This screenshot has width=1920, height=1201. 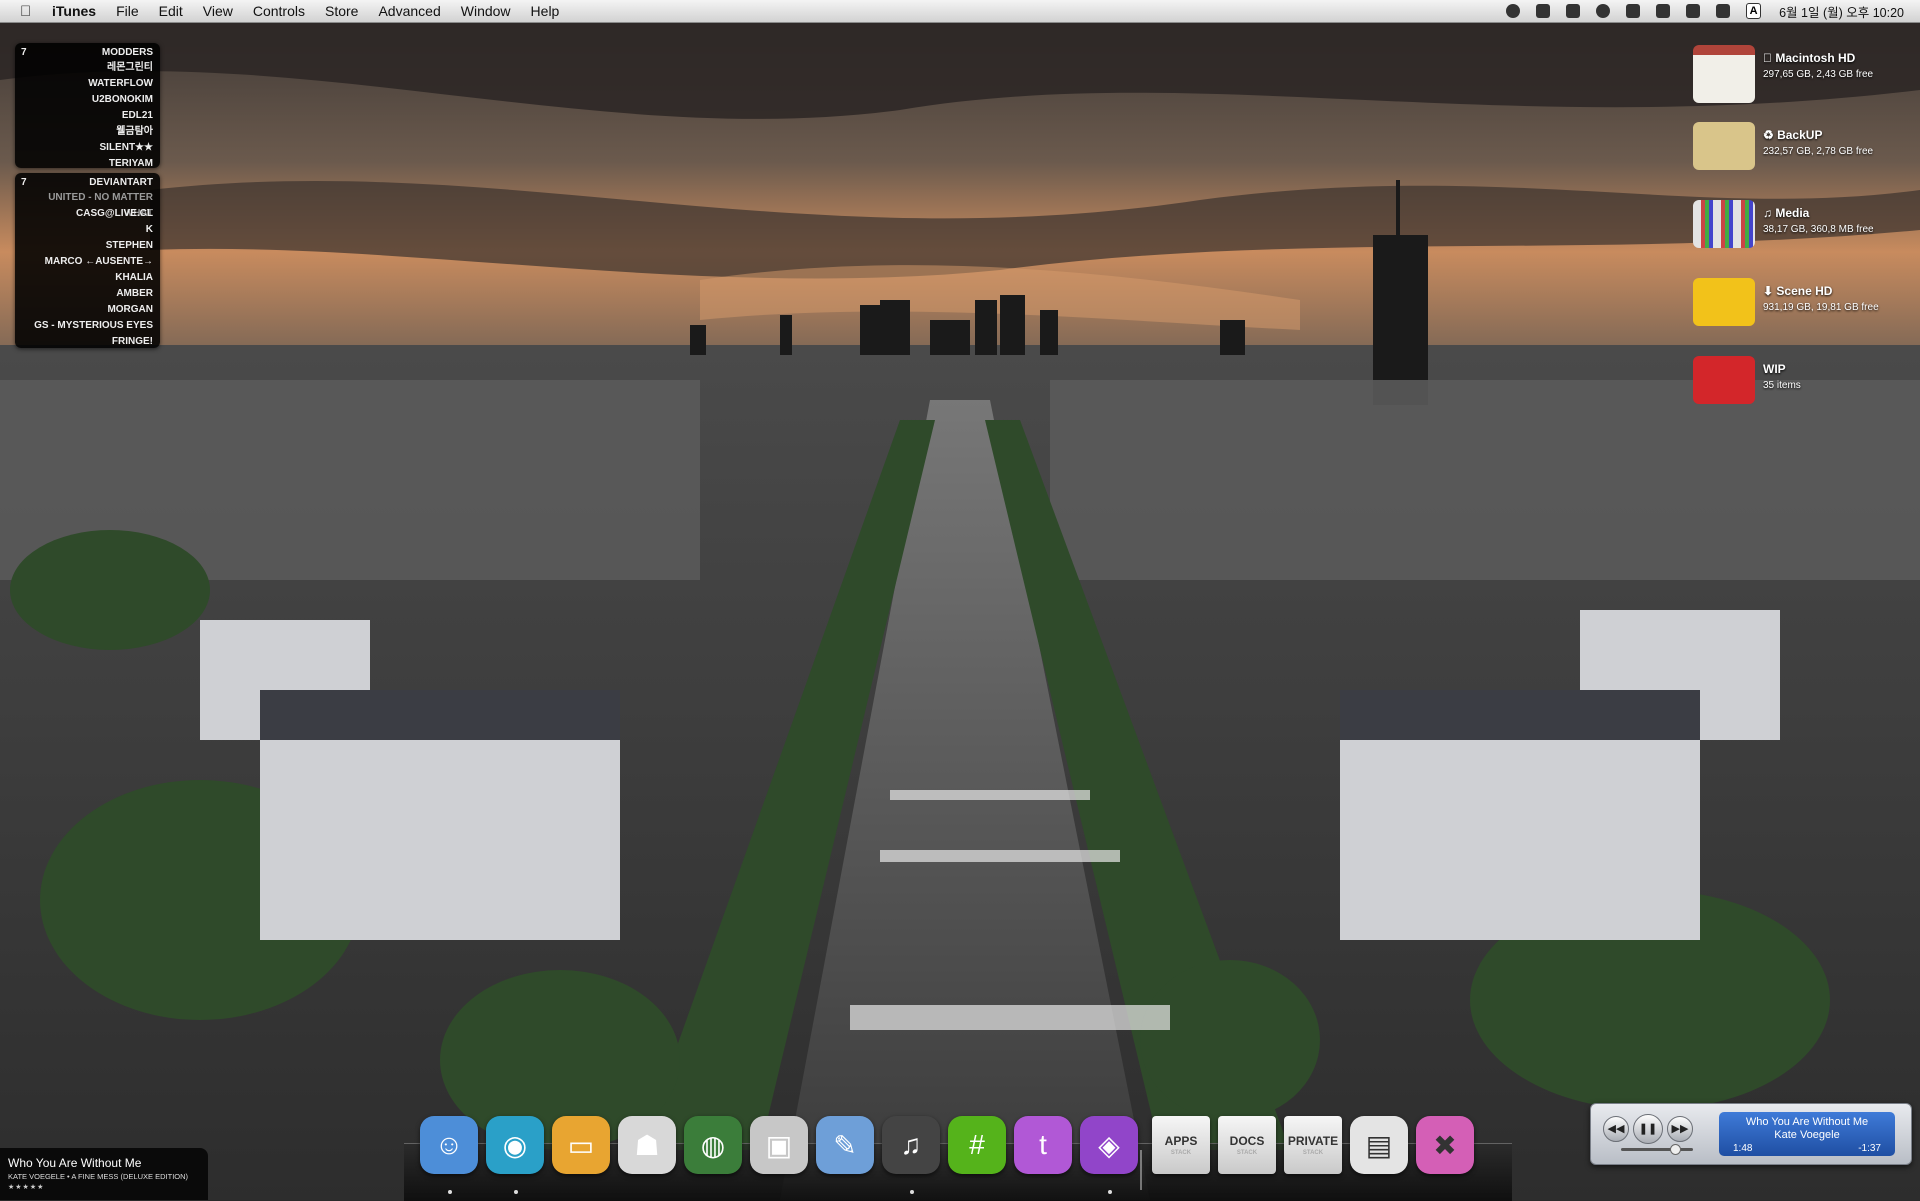 I want to click on headphones-icon-glyph: ♫, so click(x=911, y=1145).